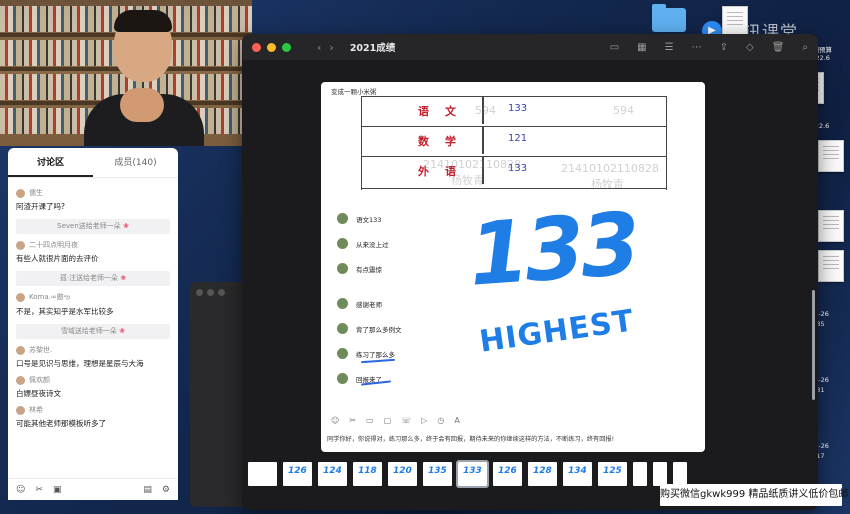 The image size is (850, 514). What do you see at coordinates (387, 420) in the screenshot?
I see `chat-icon: ▢` at bounding box center [387, 420].